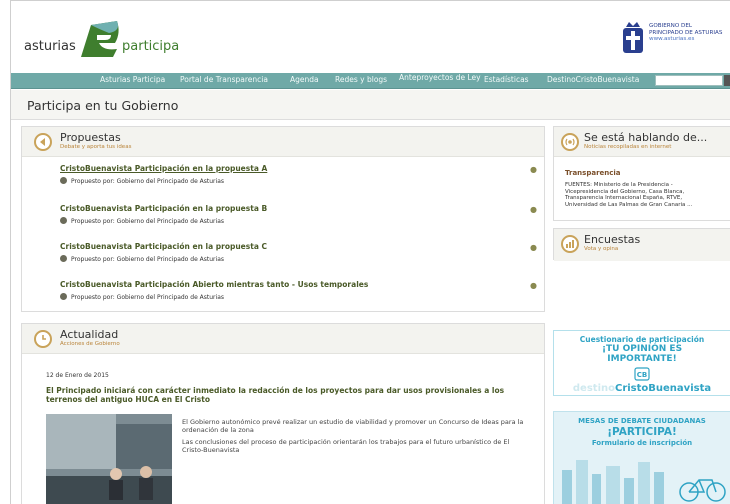  What do you see at coordinates (283, 142) in the screenshot?
I see `propuestas-header: Propuestas Debate y aporta tus ideas` at bounding box center [283, 142].